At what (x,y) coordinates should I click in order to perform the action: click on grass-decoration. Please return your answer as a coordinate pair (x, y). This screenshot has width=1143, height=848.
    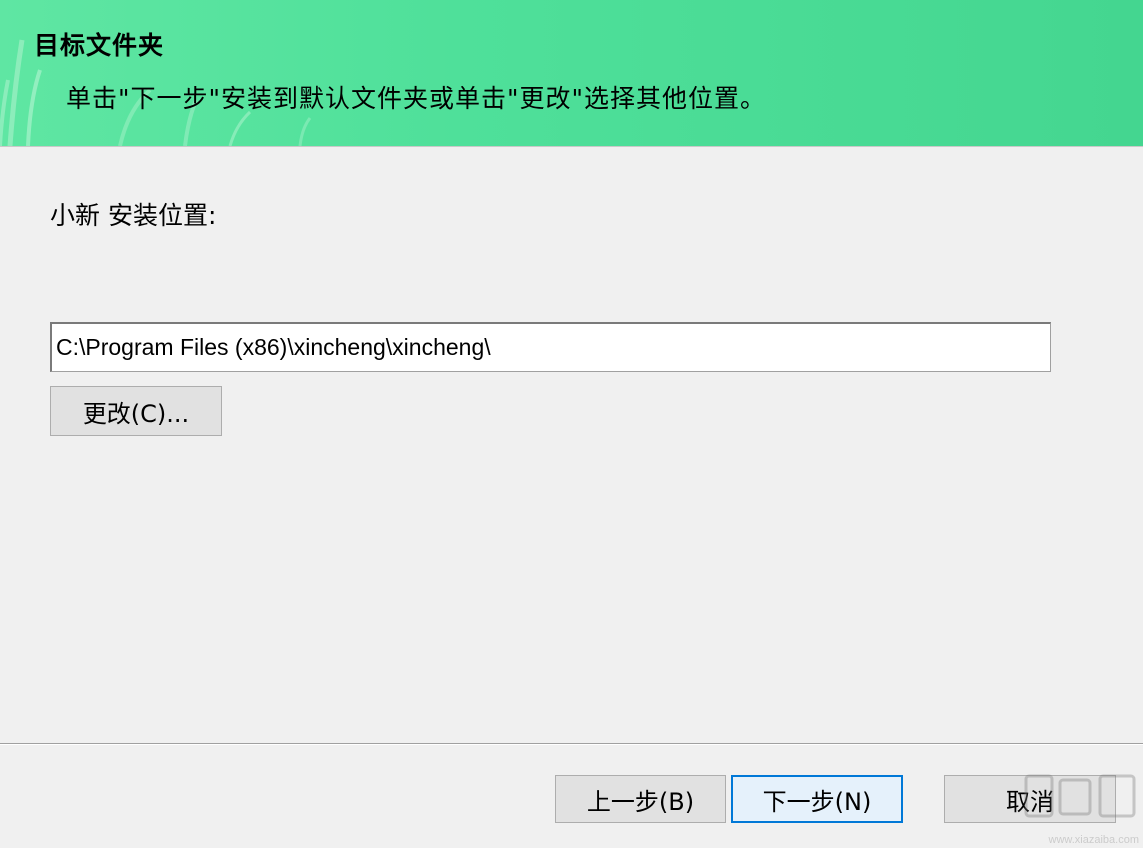
    Looking at the image, I should click on (156, 92).